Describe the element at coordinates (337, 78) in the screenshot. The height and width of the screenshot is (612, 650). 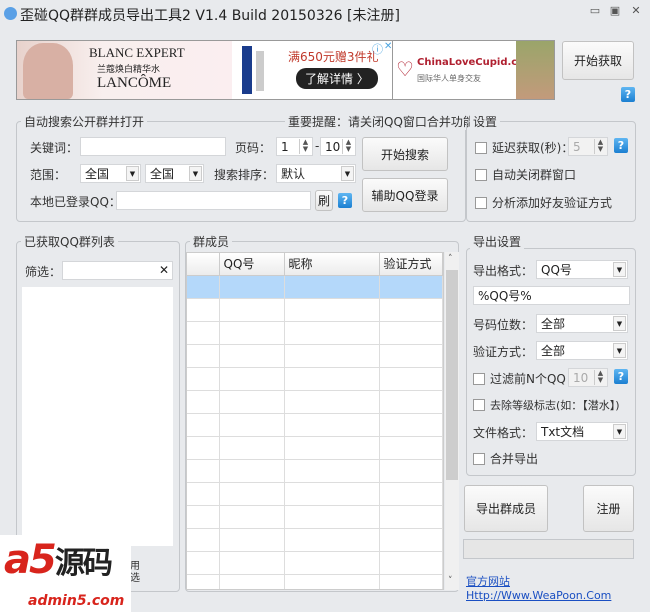
I see `ad-details-button: 了解详情 〉` at that location.